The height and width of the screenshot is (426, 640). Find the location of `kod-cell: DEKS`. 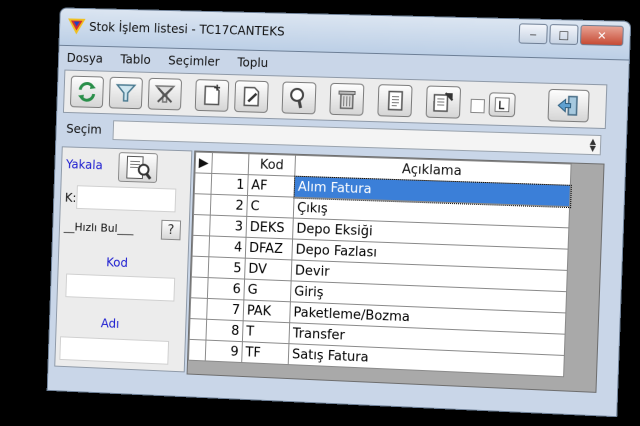

kod-cell: DEKS is located at coordinates (270, 227).